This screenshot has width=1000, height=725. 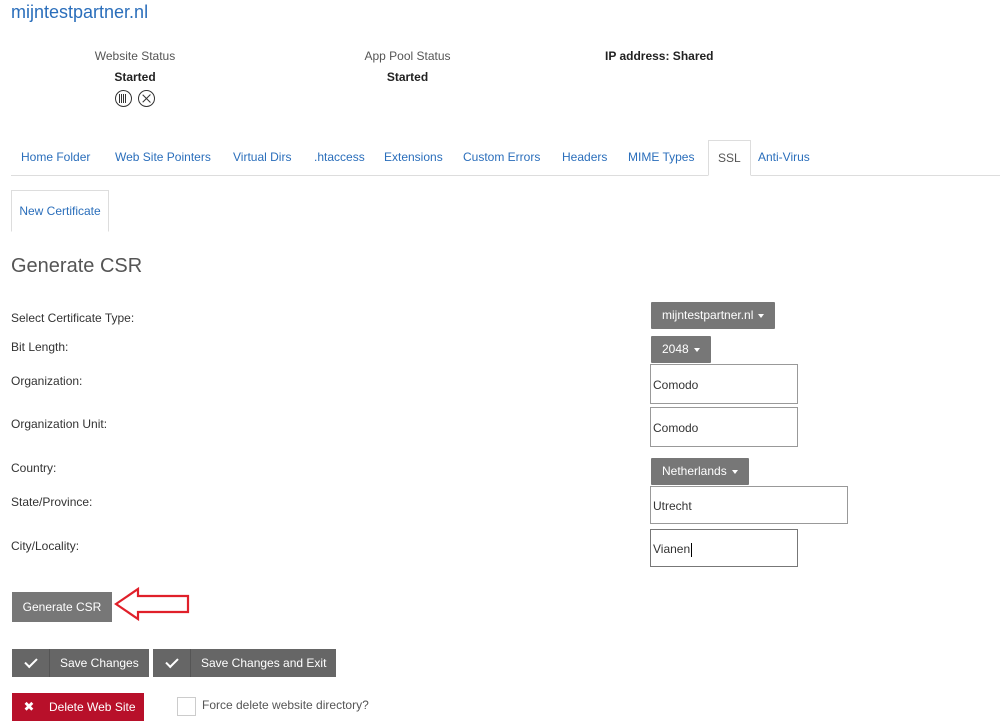 I want to click on website-status-label: Website Status, so click(x=135, y=56).